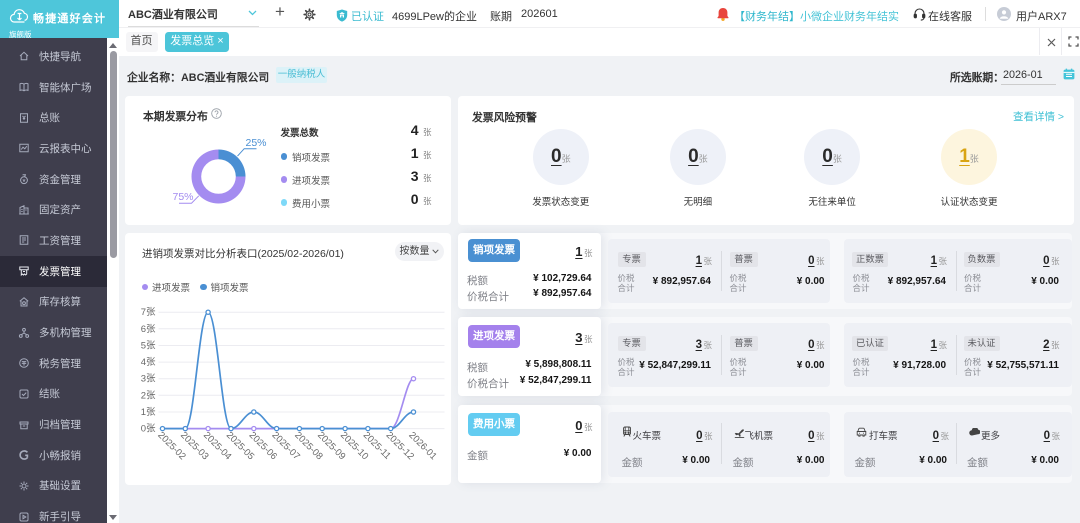 This screenshot has width=1080, height=523. I want to click on svg-text: 75%, so click(182, 197).